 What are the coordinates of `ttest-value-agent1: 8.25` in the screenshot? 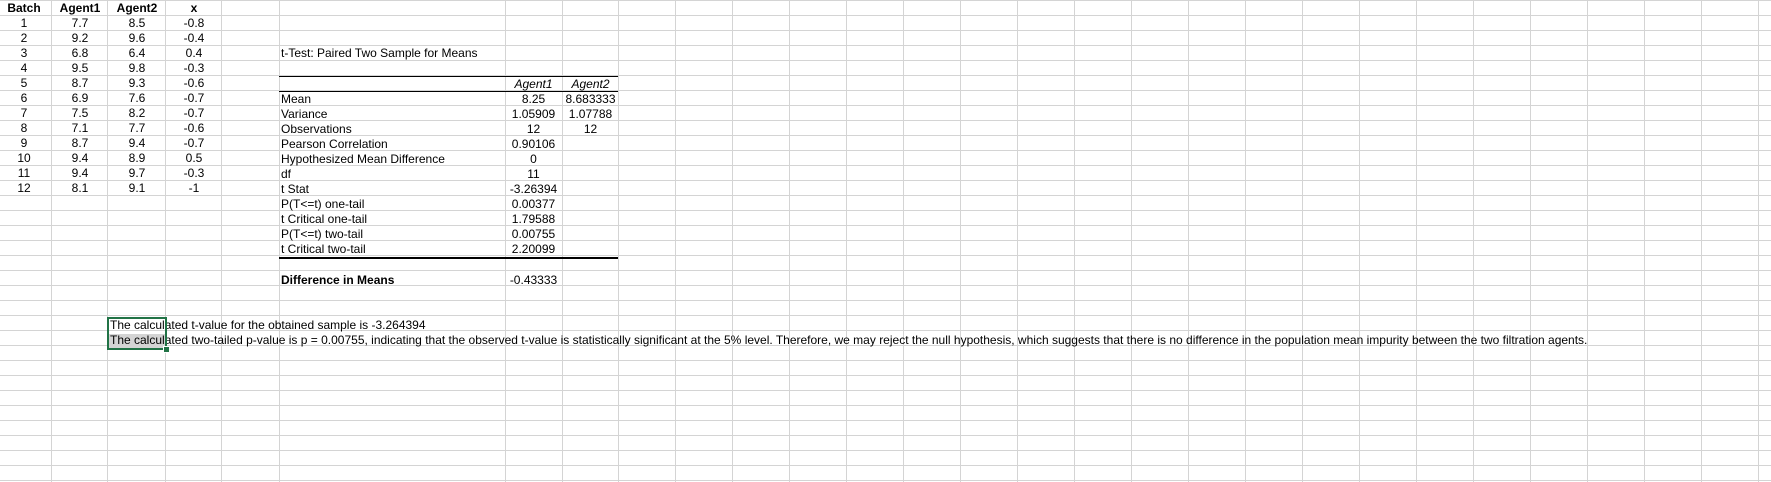 It's located at (533, 99).